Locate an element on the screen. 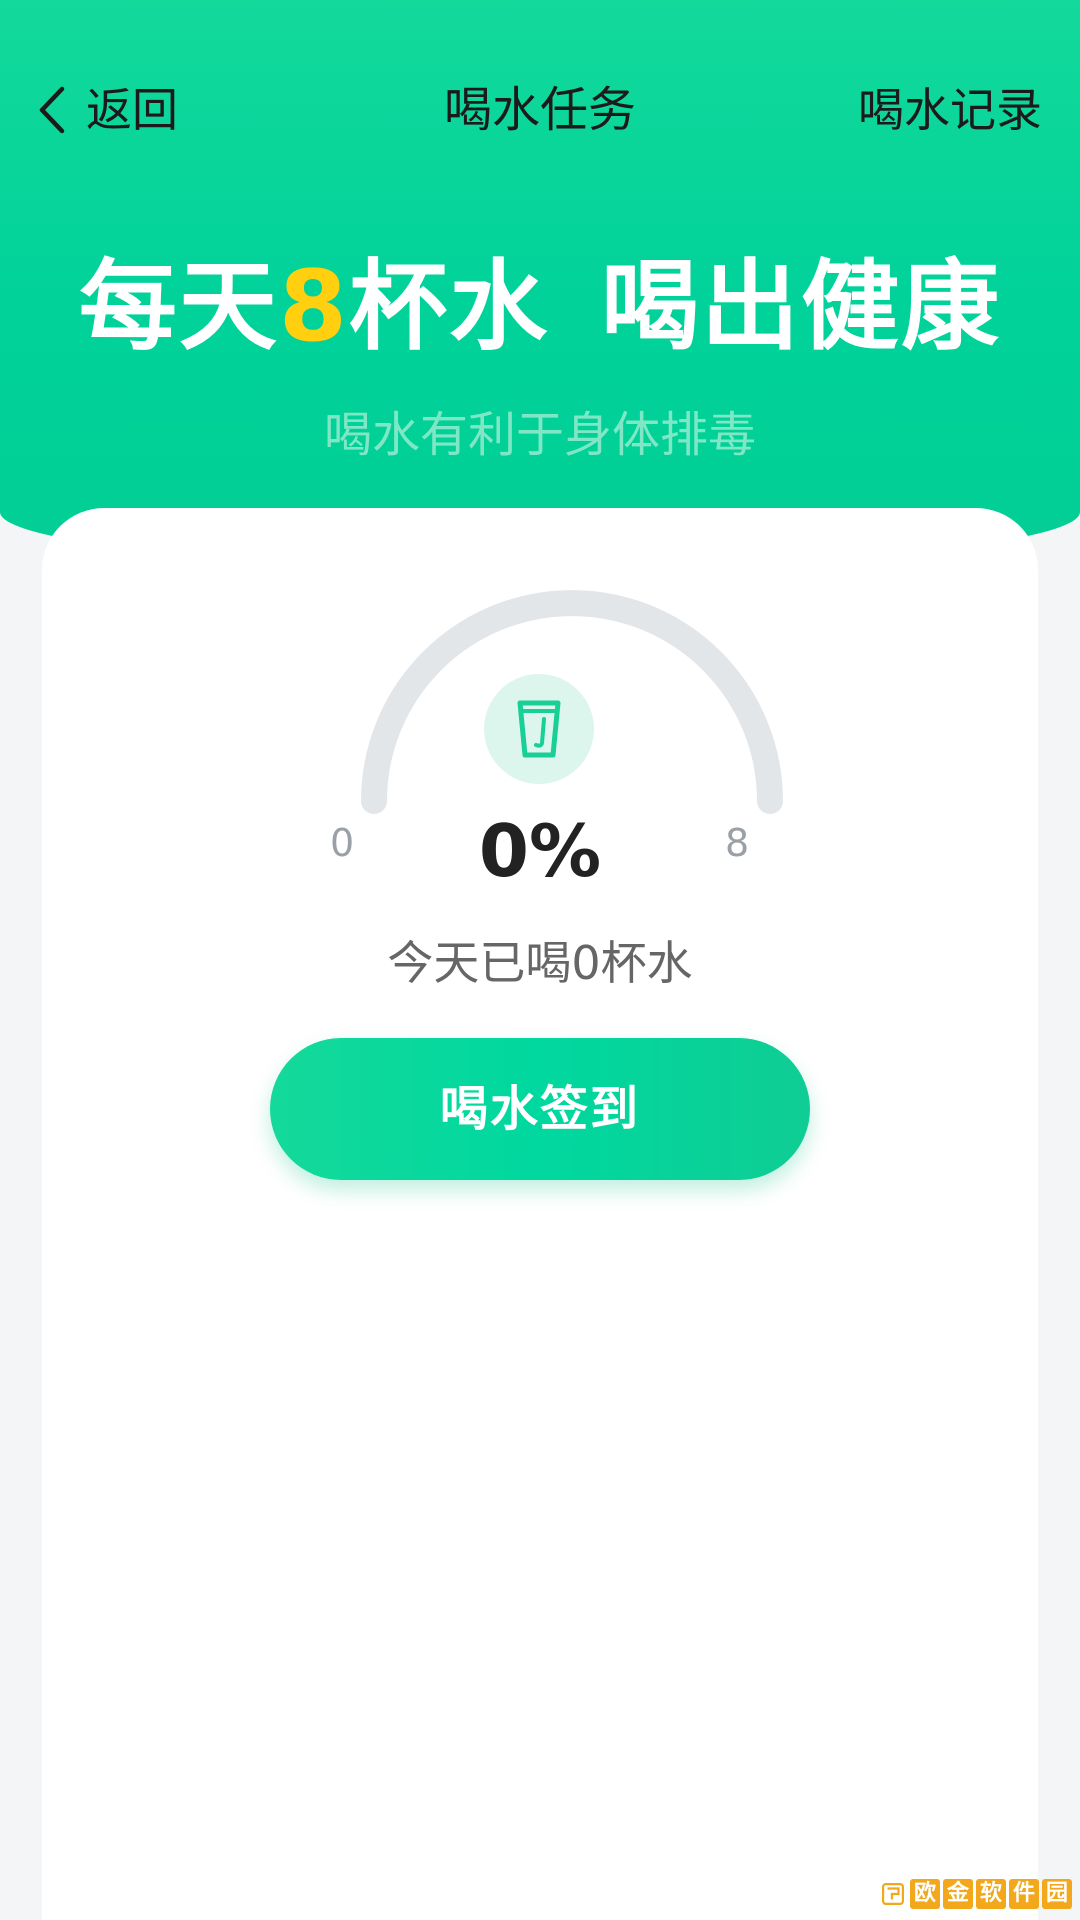 This screenshot has width=1080, height=1920. cup-badge is located at coordinates (539, 729).